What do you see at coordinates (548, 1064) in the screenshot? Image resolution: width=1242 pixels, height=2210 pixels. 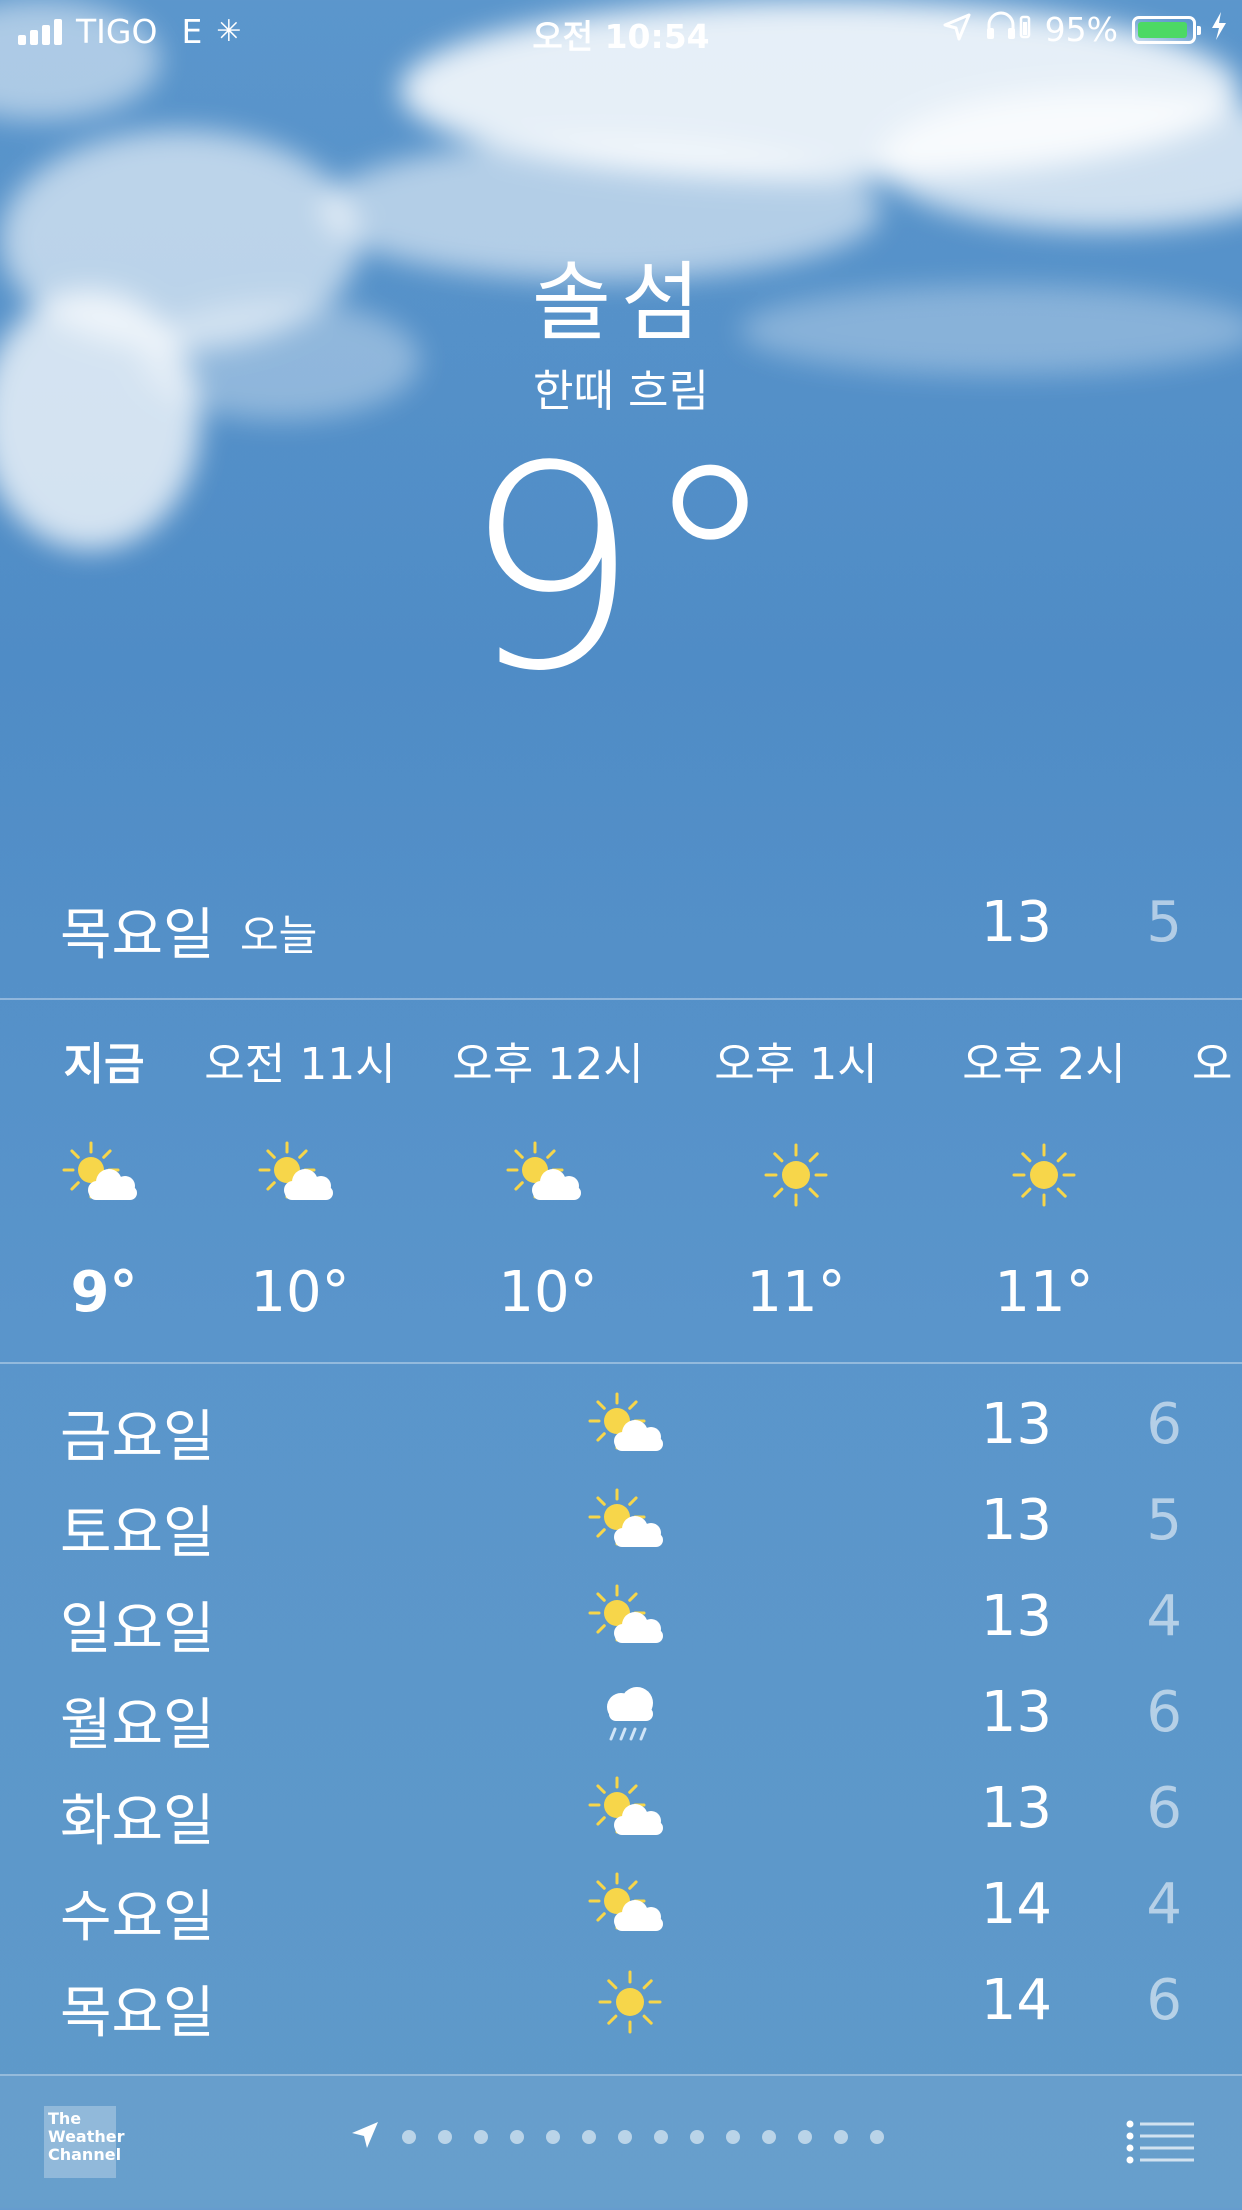 I see `hour-label: 오후 12시` at bounding box center [548, 1064].